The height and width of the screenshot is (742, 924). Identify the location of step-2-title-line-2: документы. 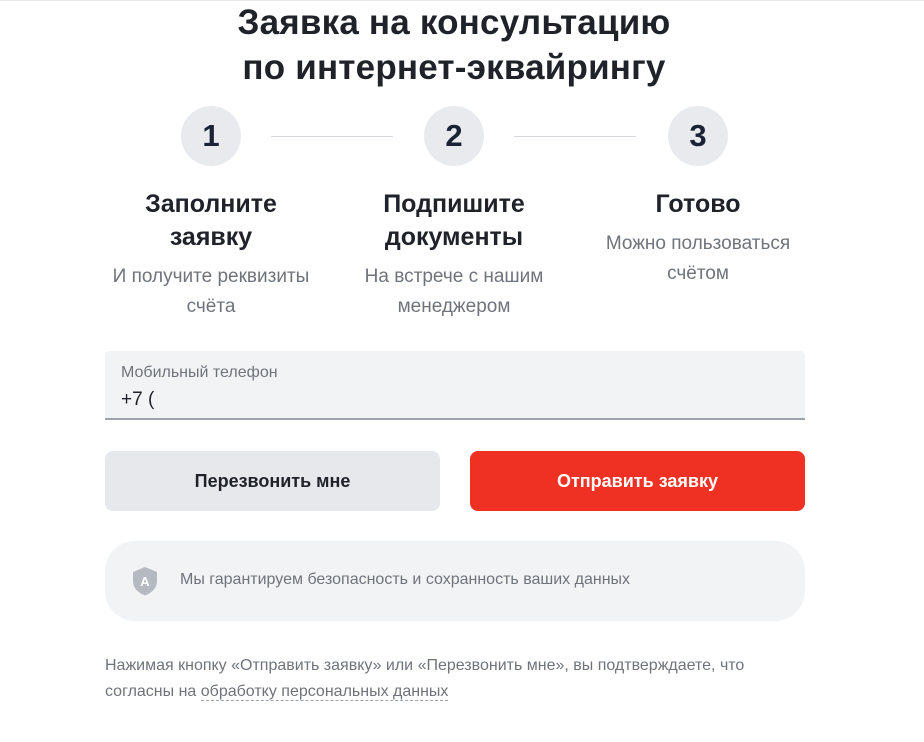
(454, 237).